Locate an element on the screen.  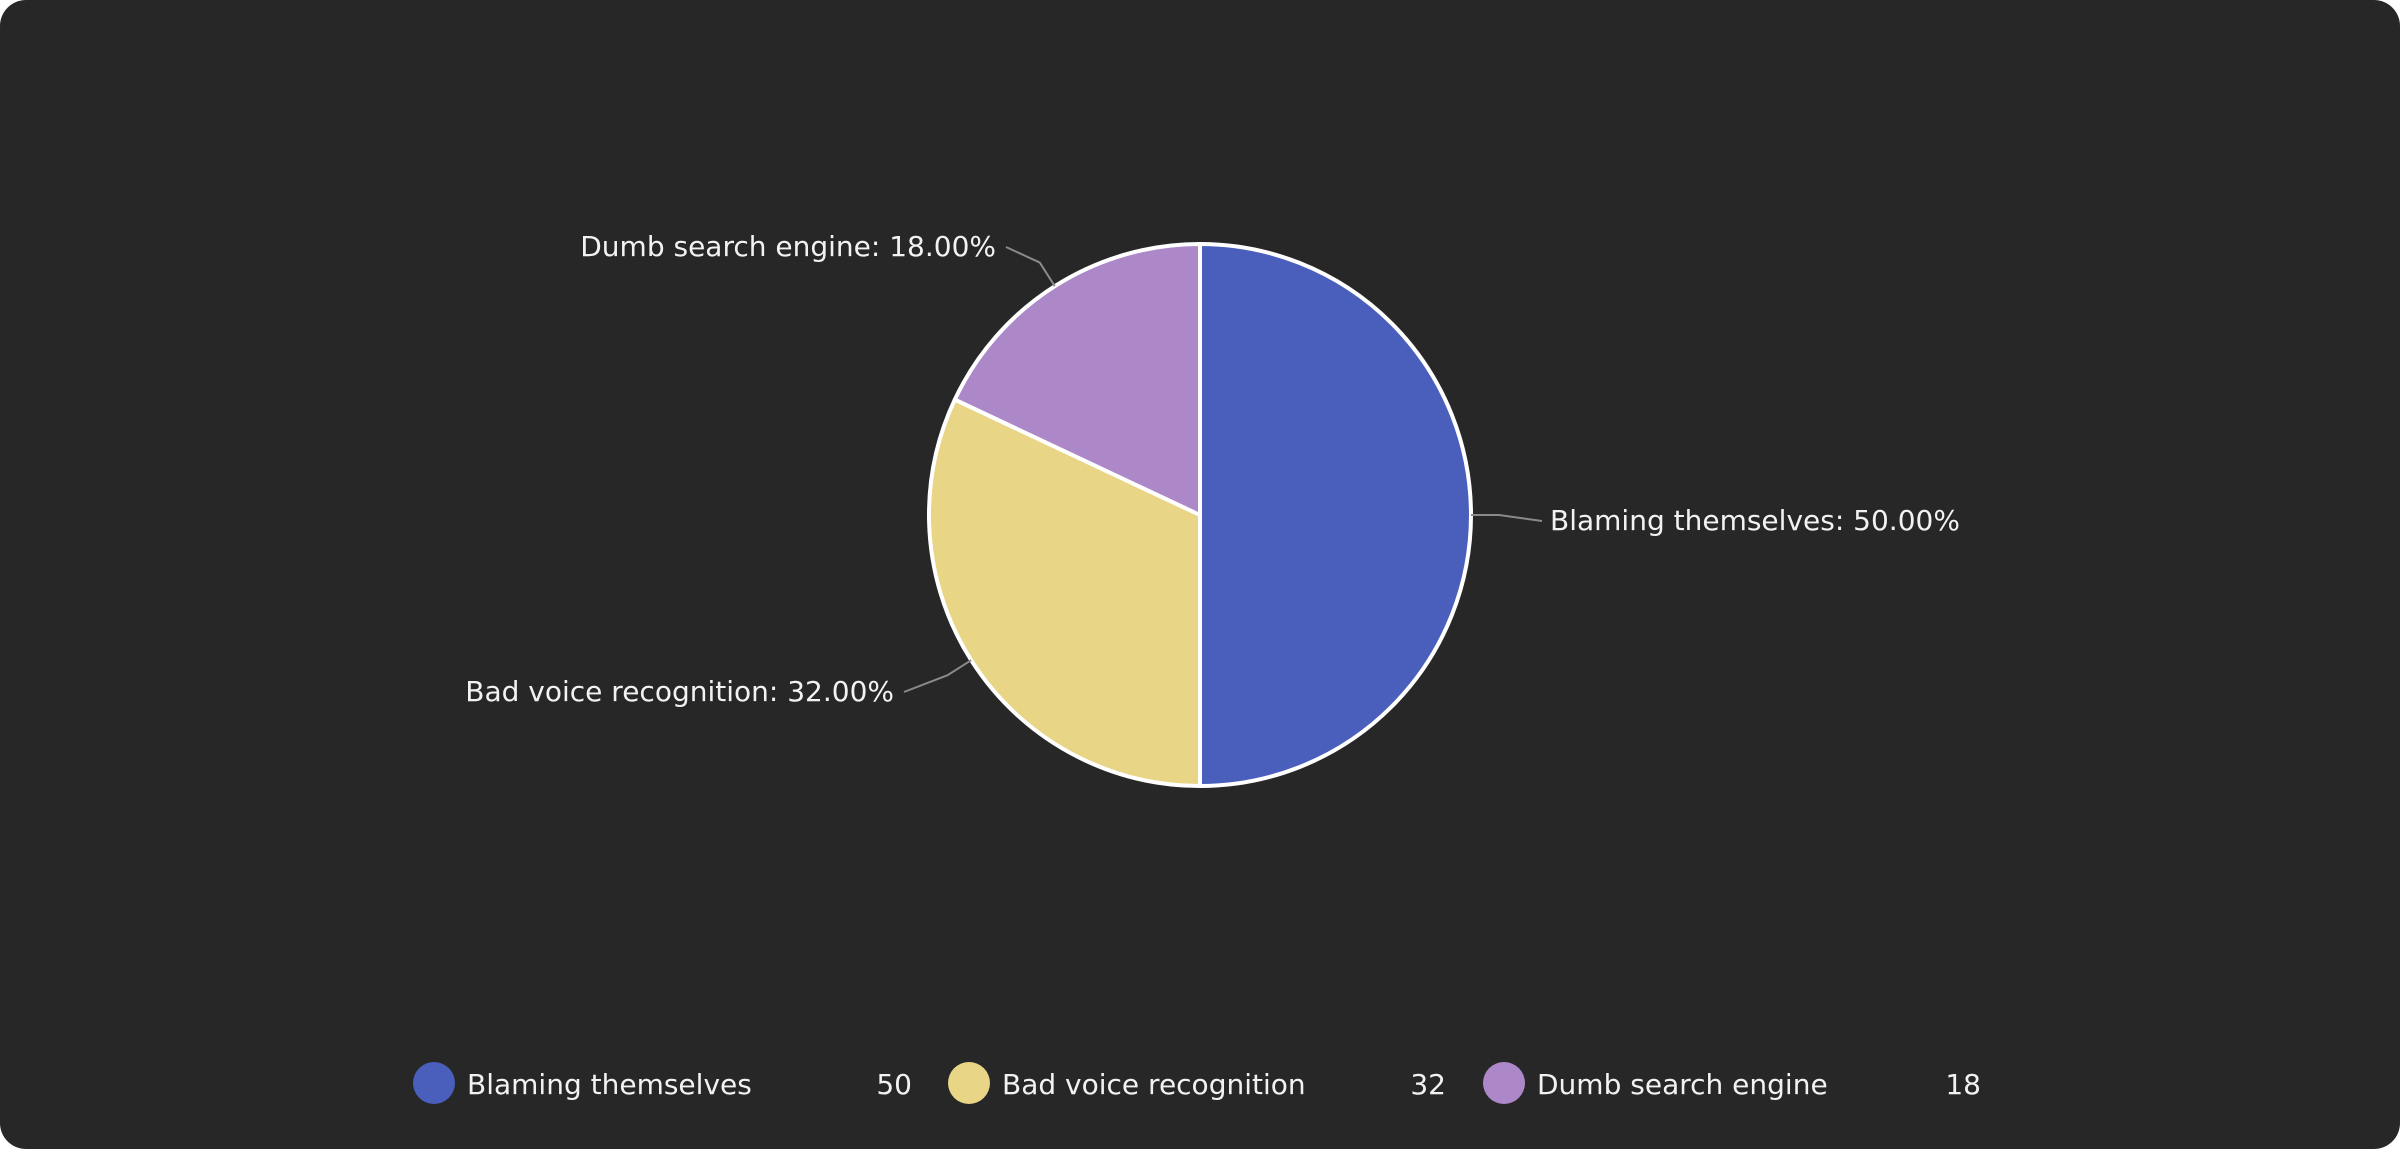
legend-item-dumb-search-engine: Dumb search engine 18 is located at coordinates (1732, 1083).